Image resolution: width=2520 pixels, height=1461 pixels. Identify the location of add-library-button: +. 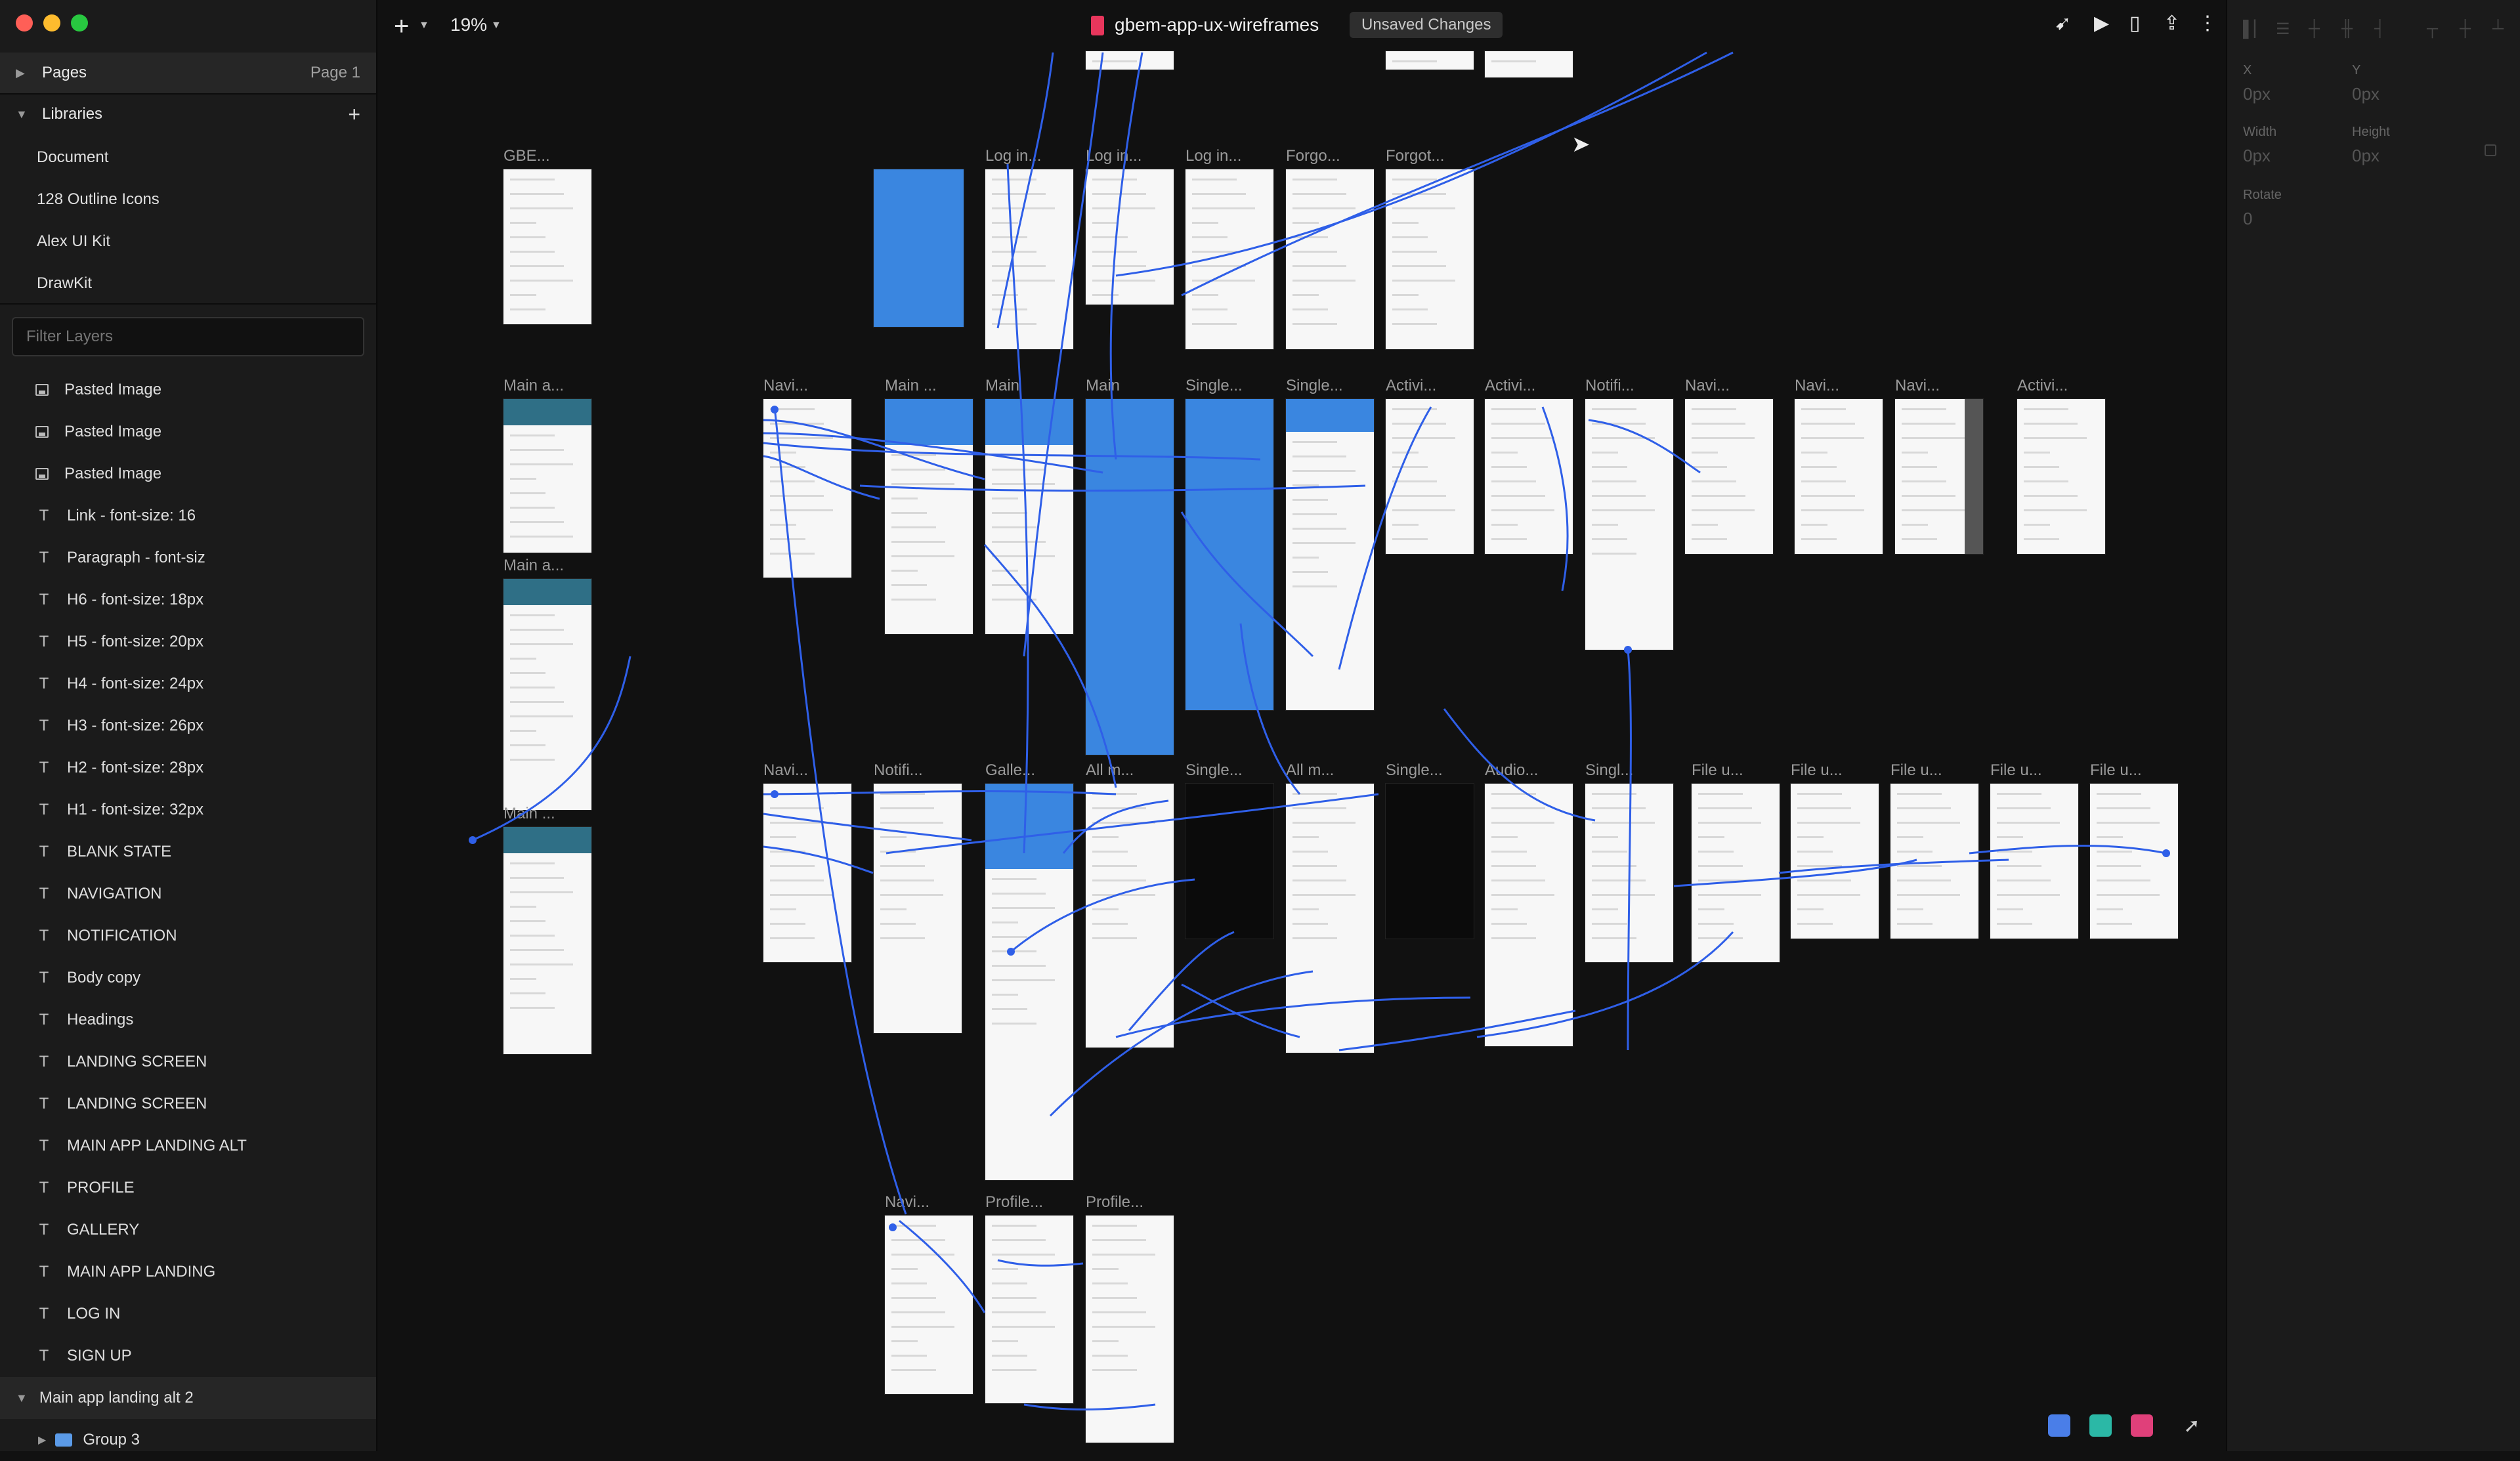
(354, 114).